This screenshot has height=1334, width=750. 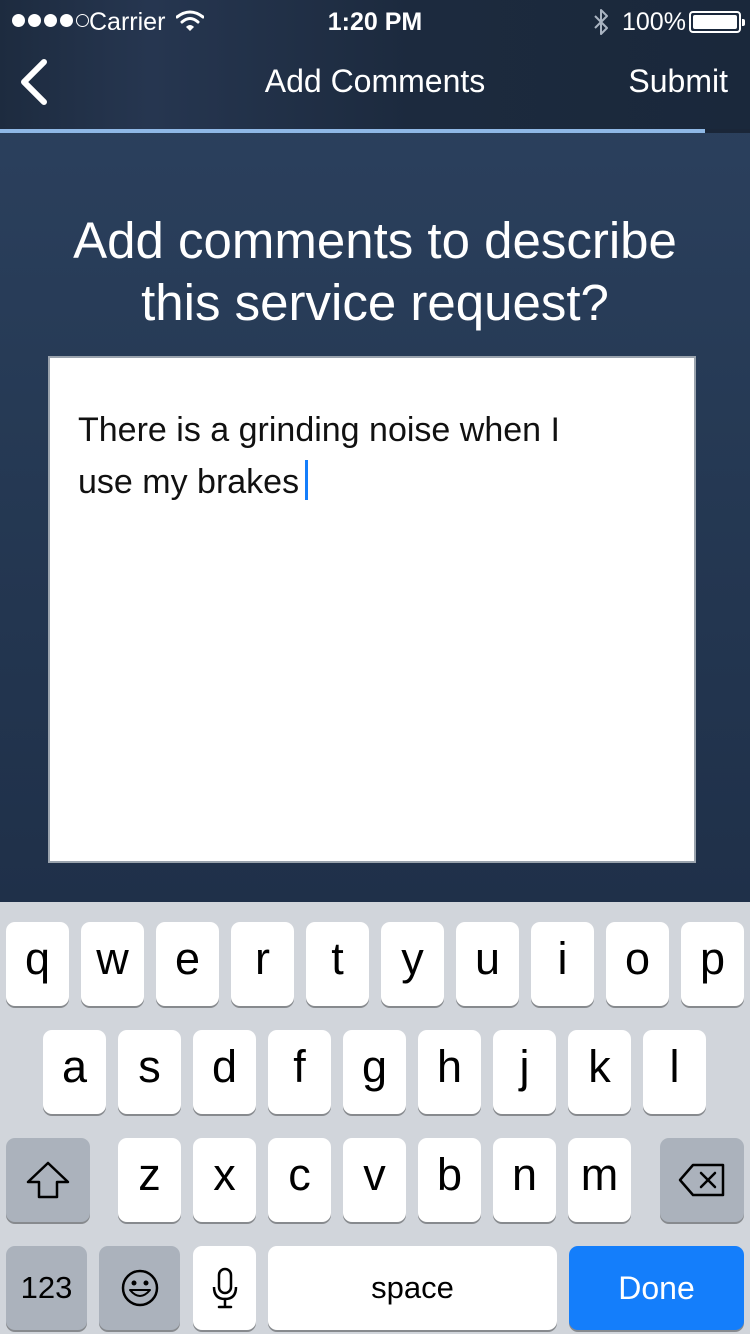 What do you see at coordinates (678, 81) in the screenshot?
I see `submit-button: Submit` at bounding box center [678, 81].